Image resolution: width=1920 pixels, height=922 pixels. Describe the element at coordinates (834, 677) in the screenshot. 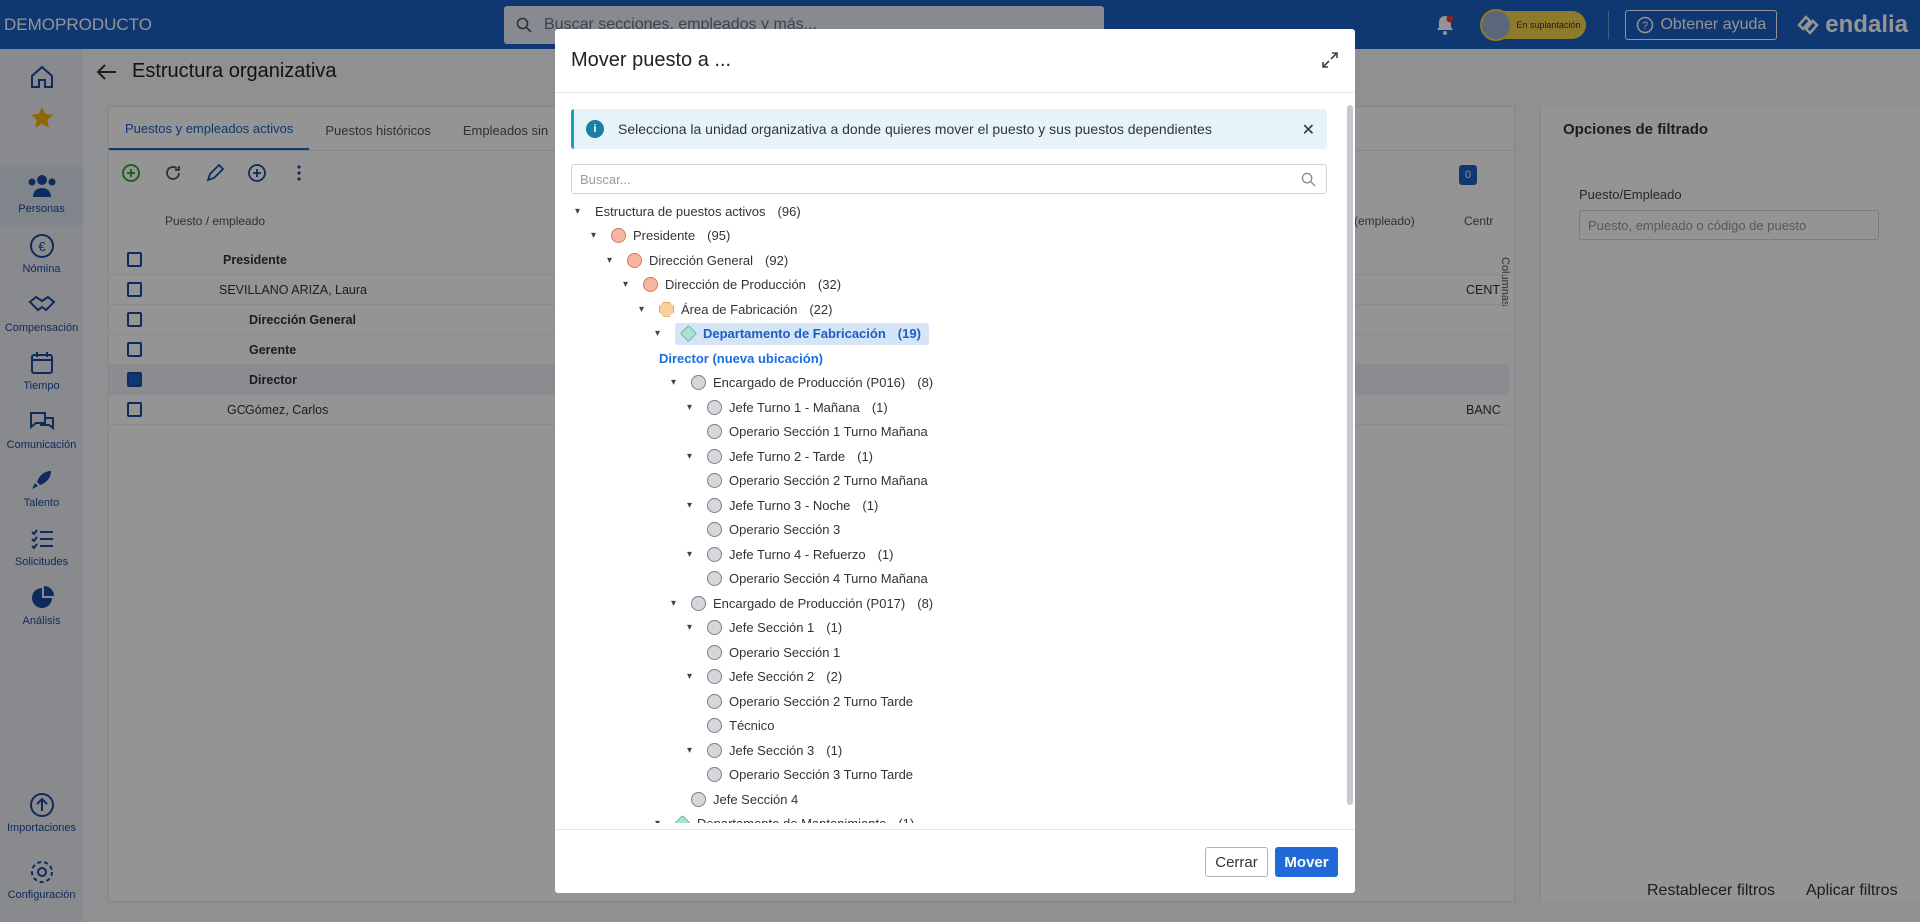

I see `tree-node-count: (2)` at that location.